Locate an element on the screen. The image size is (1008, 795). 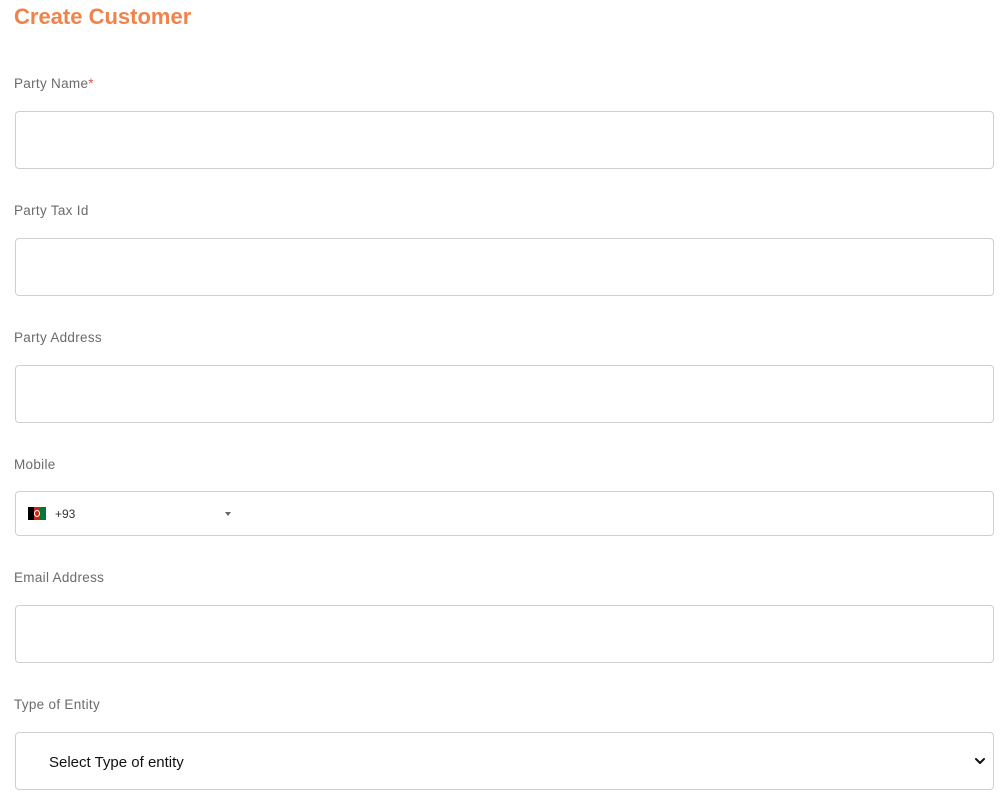
country-code-dropdown: +93 is located at coordinates (138, 513).